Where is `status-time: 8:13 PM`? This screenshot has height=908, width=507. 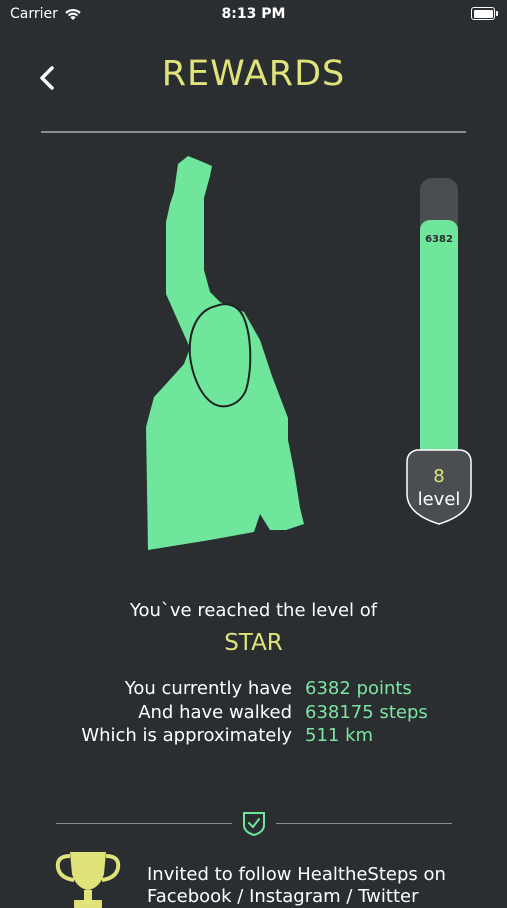
status-time: 8:13 PM is located at coordinates (253, 14).